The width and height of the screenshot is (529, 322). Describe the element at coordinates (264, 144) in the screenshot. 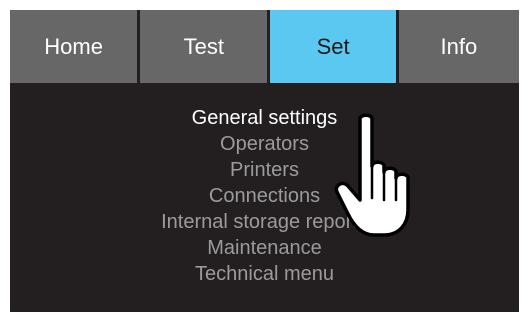

I see `menu-item-operators: Operators` at that location.